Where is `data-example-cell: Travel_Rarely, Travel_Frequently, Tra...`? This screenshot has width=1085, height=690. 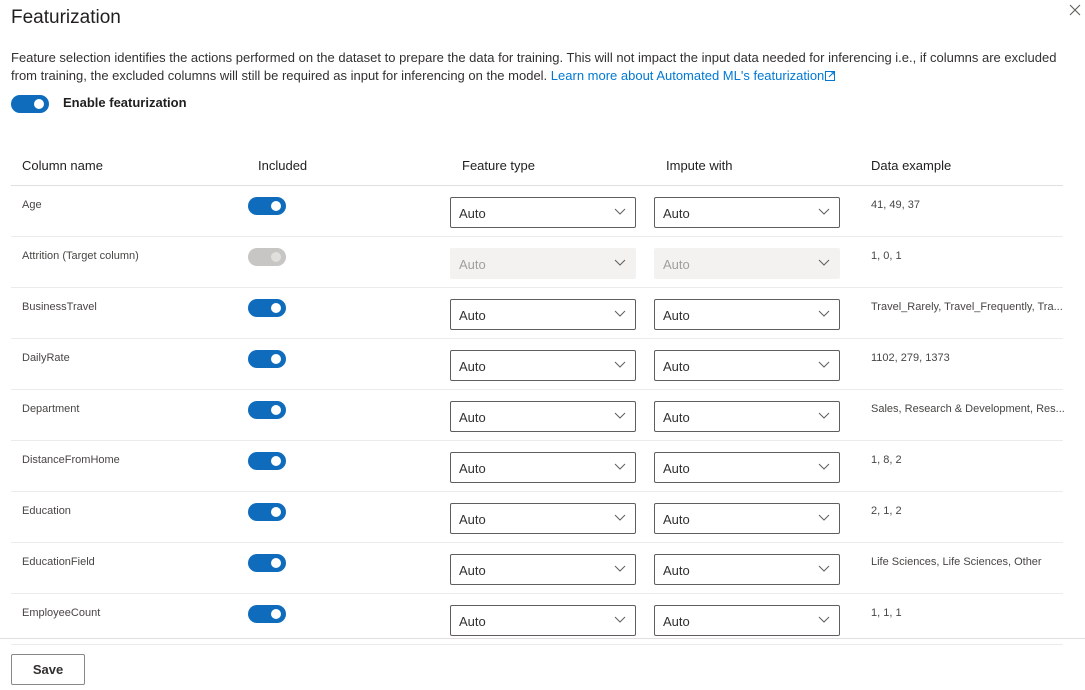 data-example-cell: Travel_Rarely, Travel_Frequently, Tra... is located at coordinates (967, 307).